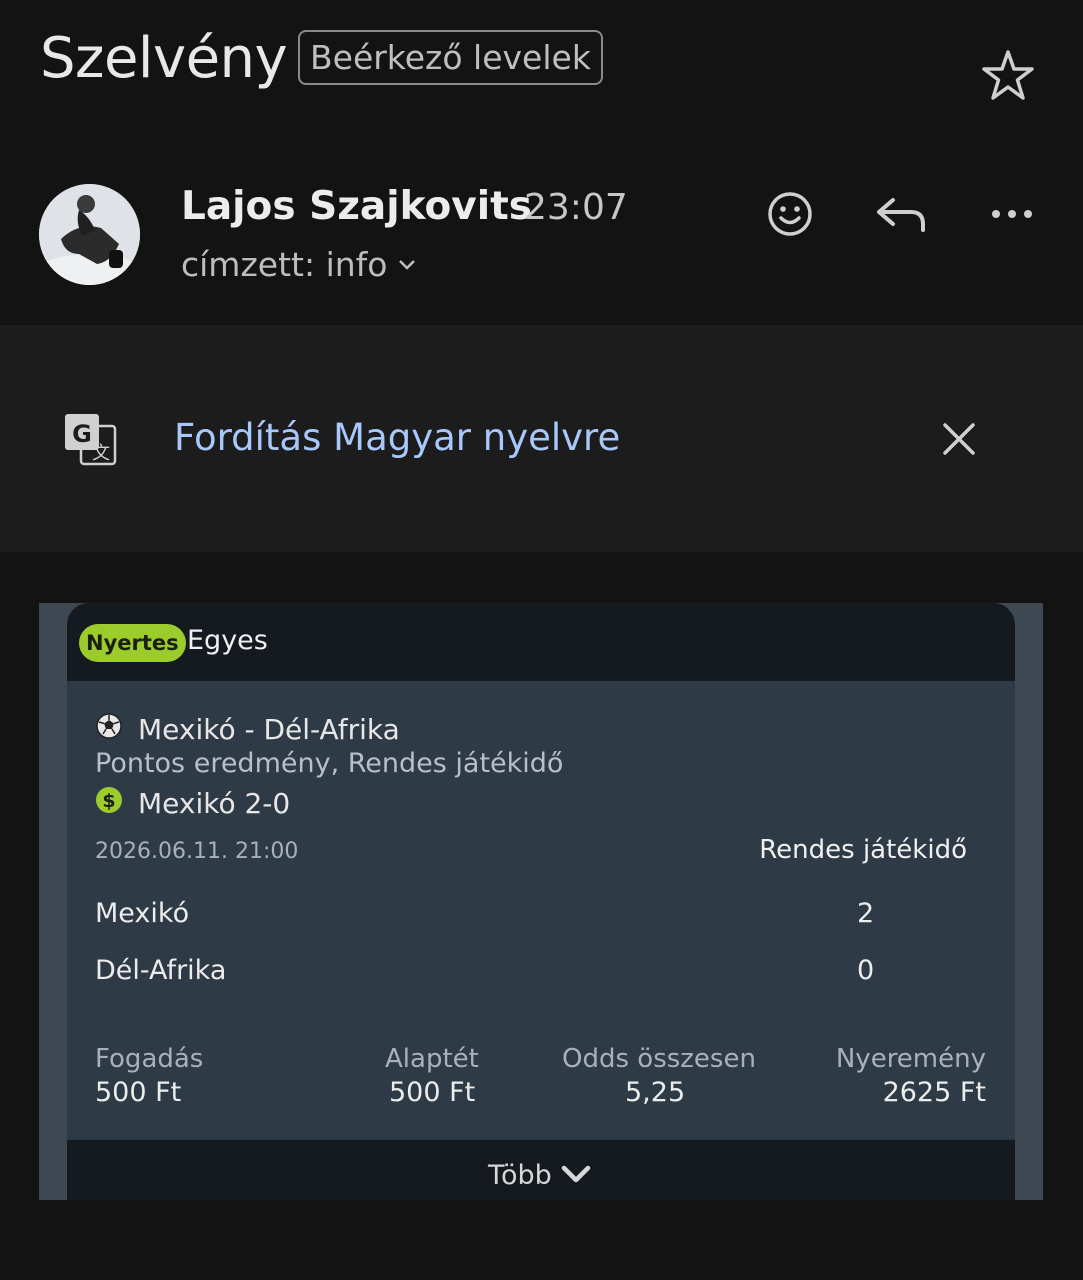 The height and width of the screenshot is (1280, 1083). What do you see at coordinates (214, 803) in the screenshot?
I see `bet-selection: Mexikó 2-0` at bounding box center [214, 803].